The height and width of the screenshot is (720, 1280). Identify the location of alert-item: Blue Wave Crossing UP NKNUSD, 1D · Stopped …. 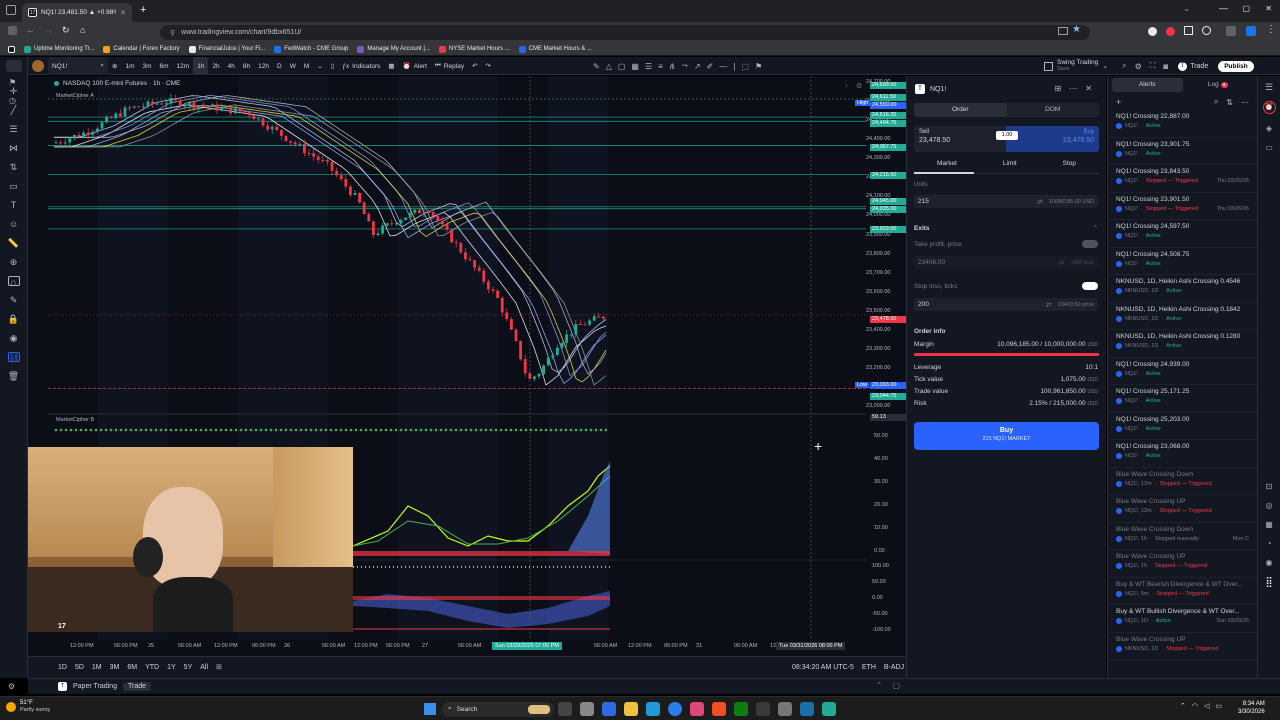
(1182, 646).